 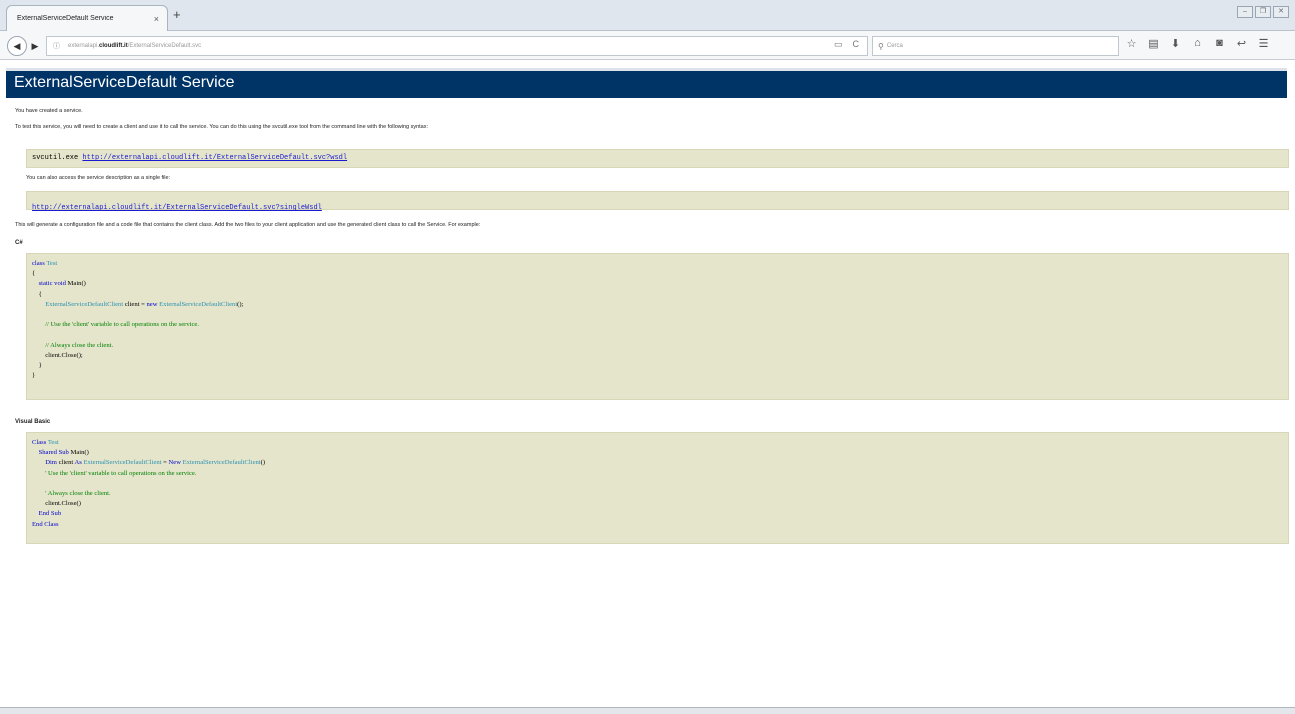 I want to click on page-title: ExternalServiceDefault Service, so click(x=124, y=82).